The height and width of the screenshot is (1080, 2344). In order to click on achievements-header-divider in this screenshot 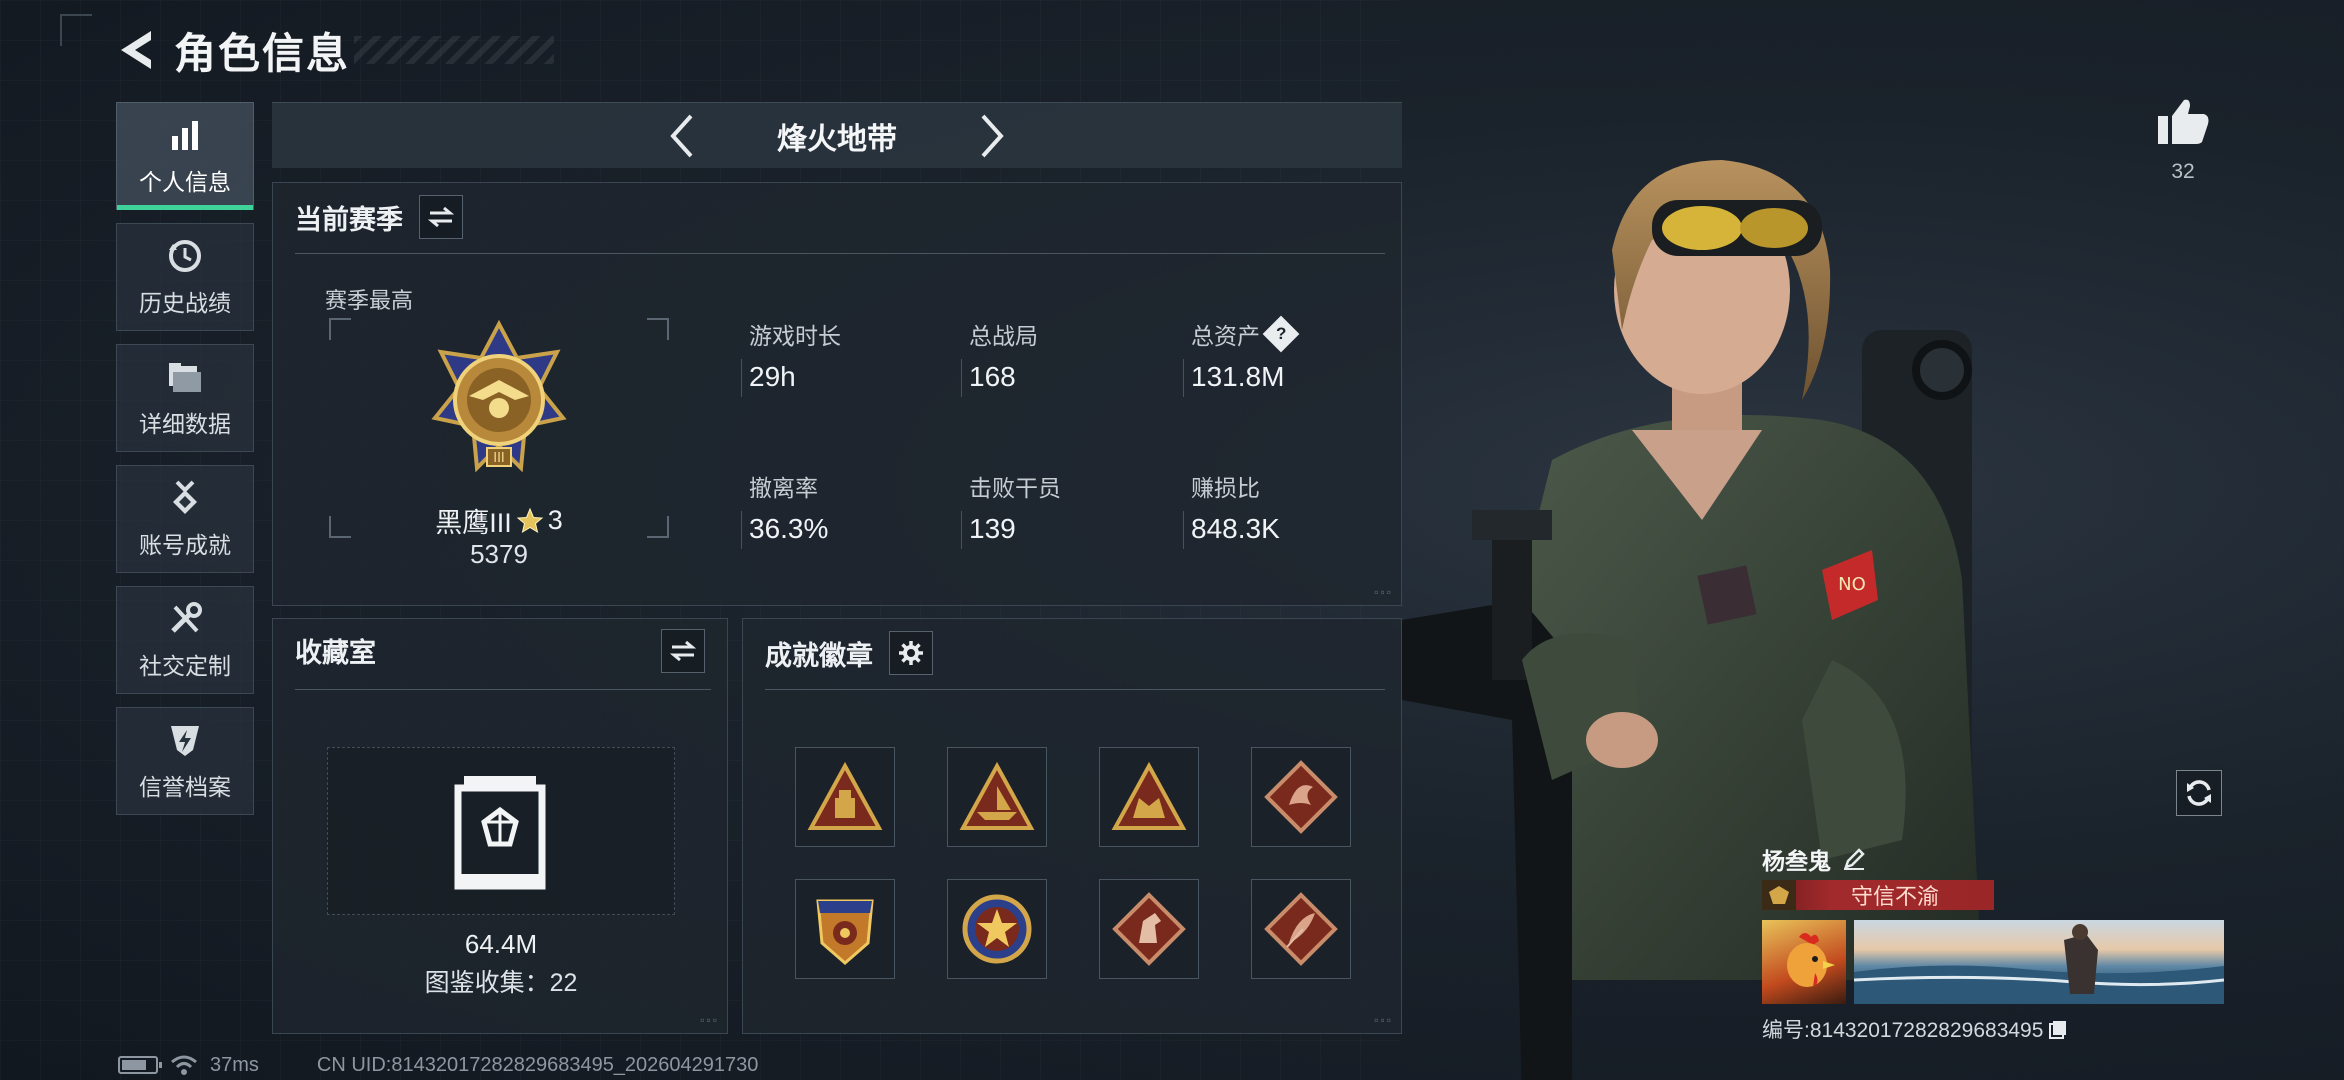, I will do `click(1075, 689)`.